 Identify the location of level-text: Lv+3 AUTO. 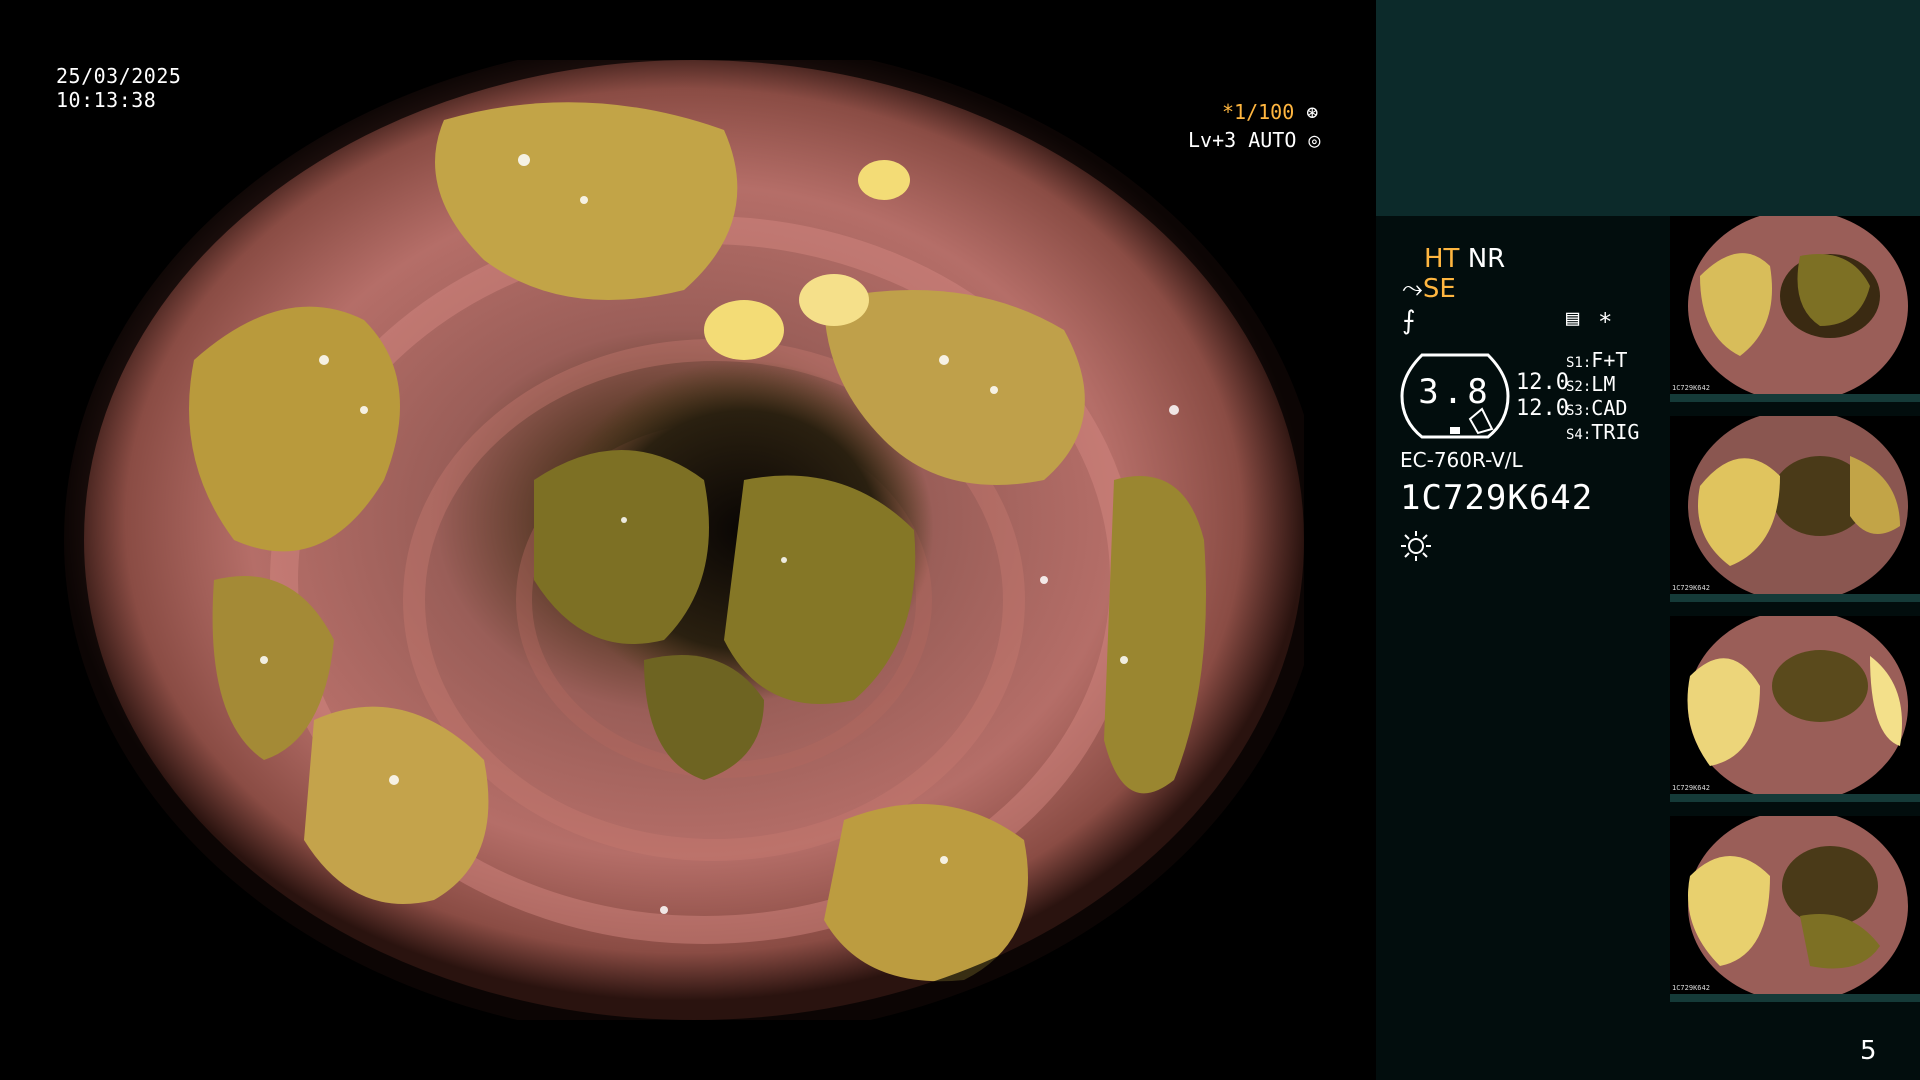
(1242, 140).